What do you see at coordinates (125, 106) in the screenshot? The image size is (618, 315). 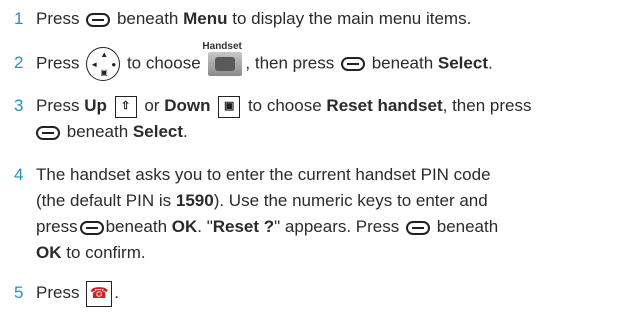 I see `up-key-icon: ⇧` at bounding box center [125, 106].